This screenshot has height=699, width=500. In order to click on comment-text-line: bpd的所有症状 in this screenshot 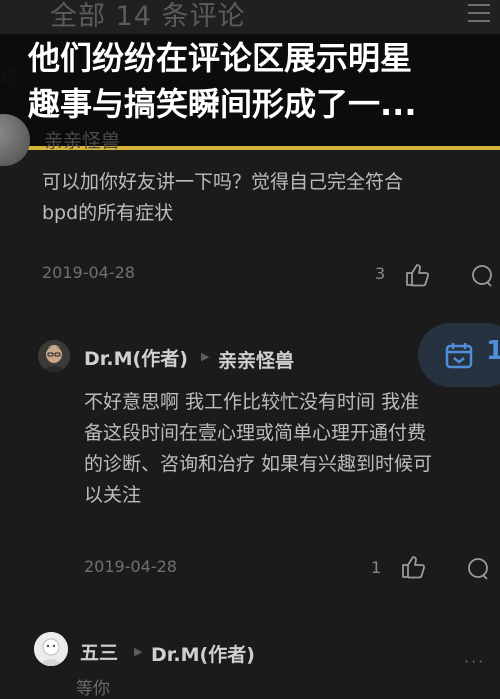, I will do `click(108, 213)`.